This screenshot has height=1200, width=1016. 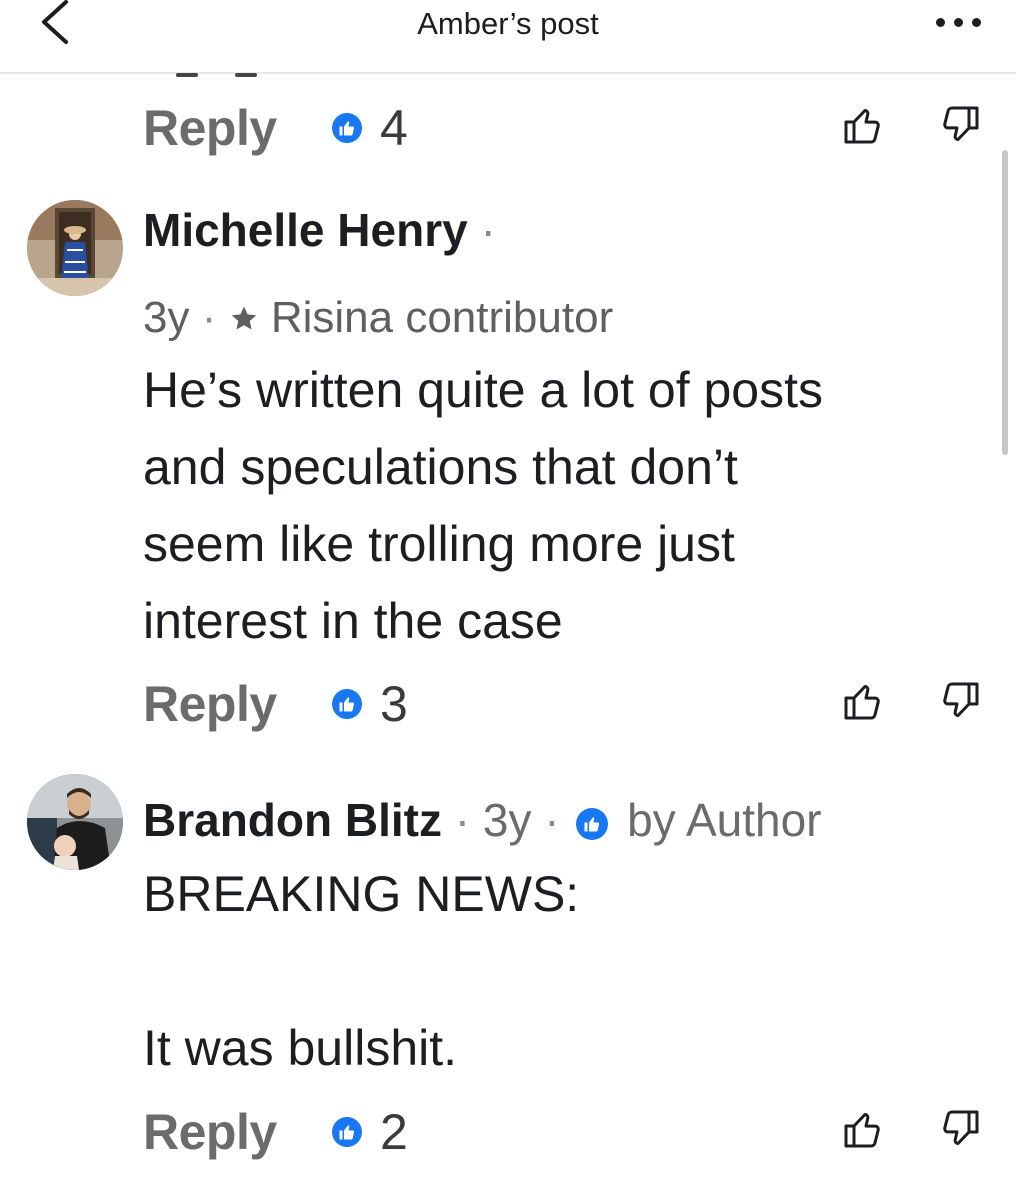 What do you see at coordinates (1005, 302) in the screenshot?
I see `scrollbar` at bounding box center [1005, 302].